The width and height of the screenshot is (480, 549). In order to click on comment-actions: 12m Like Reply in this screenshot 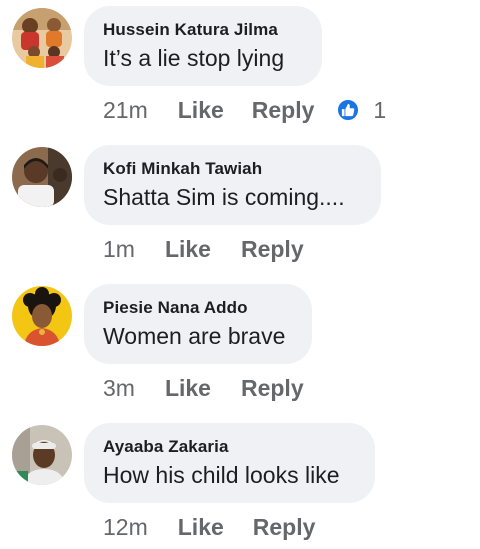, I will do `click(209, 527)`.